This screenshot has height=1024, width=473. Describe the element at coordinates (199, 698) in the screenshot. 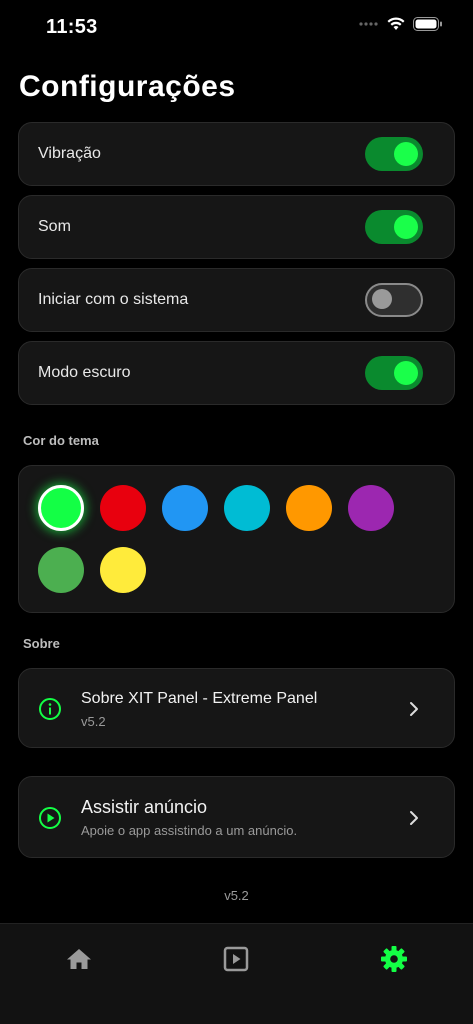

I see `about-app-title: Sobre XIT Panel - Extreme Panel` at that location.